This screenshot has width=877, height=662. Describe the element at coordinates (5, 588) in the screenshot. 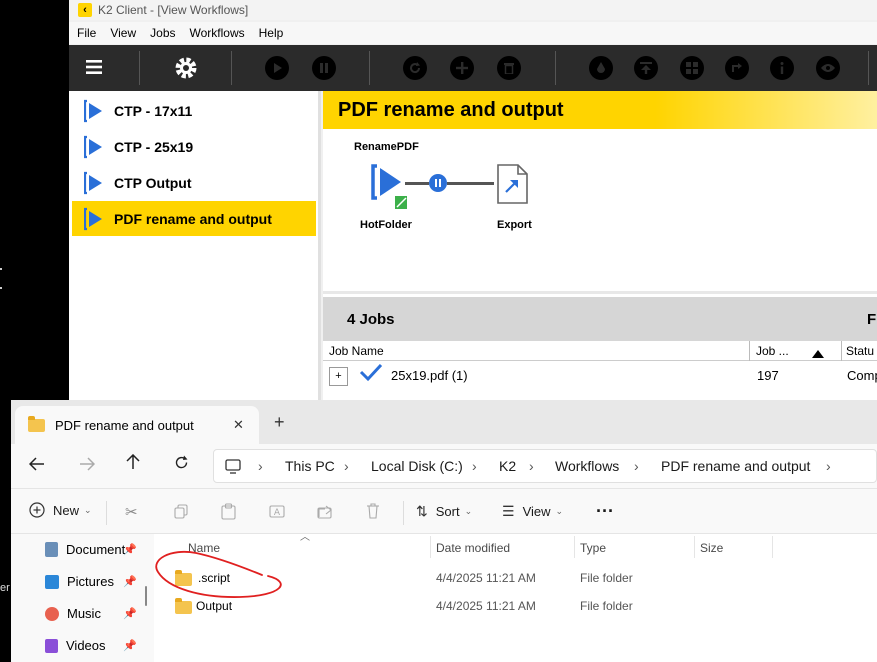

I see `background-text-fragment: er` at that location.